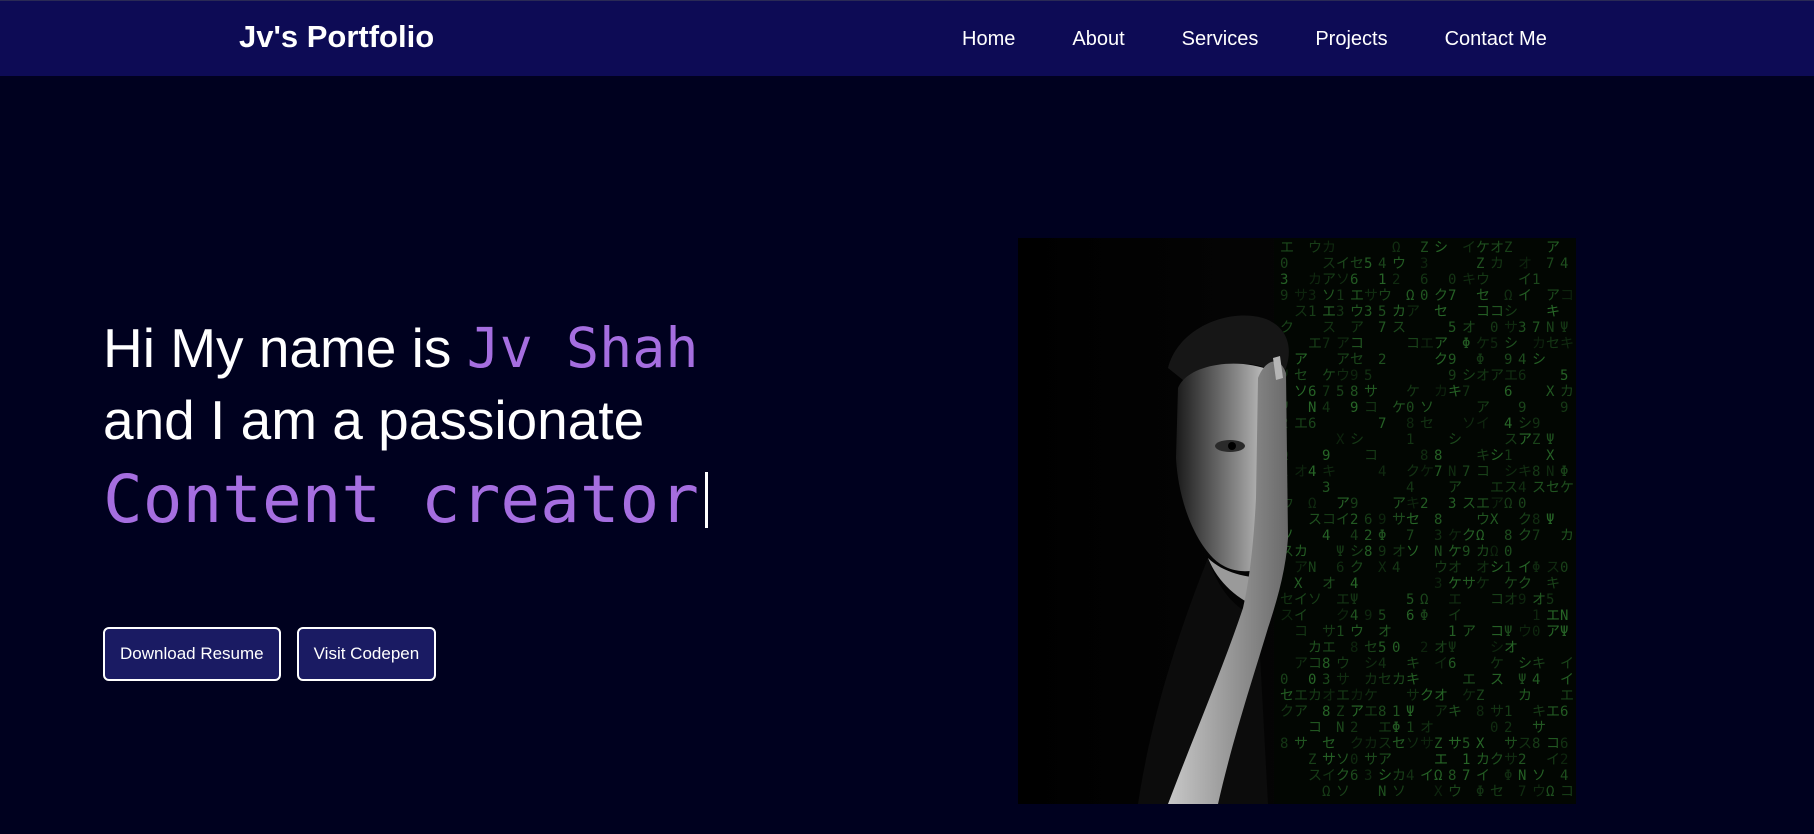  I want to click on nav-link-contact: Contact Me, so click(1496, 39).